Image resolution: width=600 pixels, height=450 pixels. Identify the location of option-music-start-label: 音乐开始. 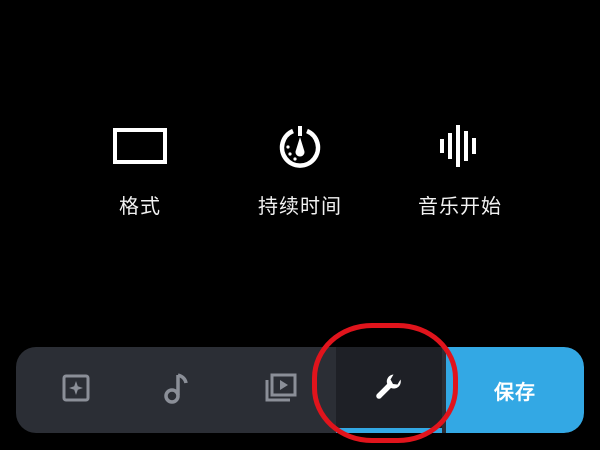
(460, 206).